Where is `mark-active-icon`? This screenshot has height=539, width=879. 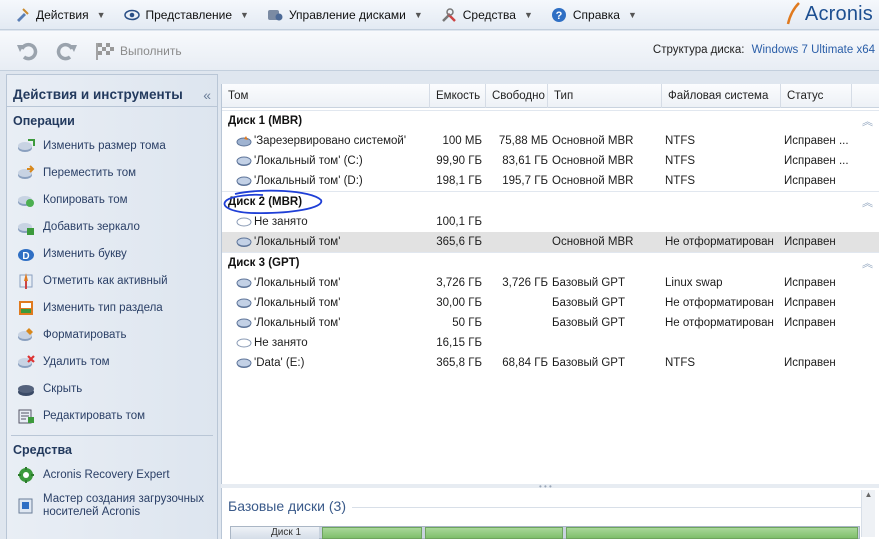
mark-active-icon is located at coordinates (26, 280).